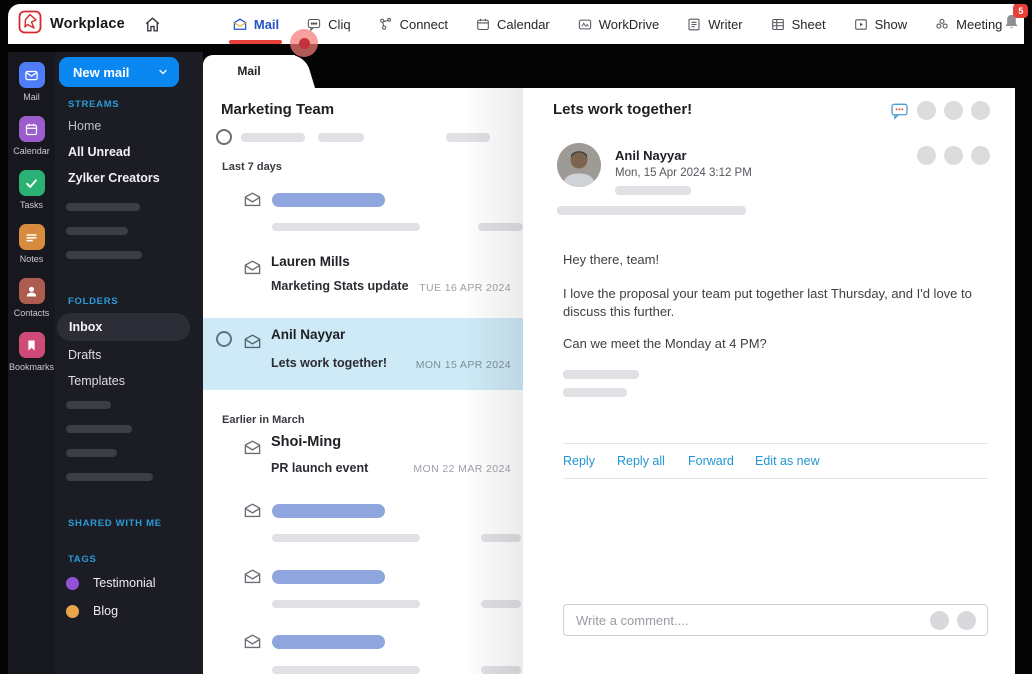 The image size is (1032, 674). Describe the element at coordinates (119, 72) in the screenshot. I see `new-mail-button: New mail` at that location.